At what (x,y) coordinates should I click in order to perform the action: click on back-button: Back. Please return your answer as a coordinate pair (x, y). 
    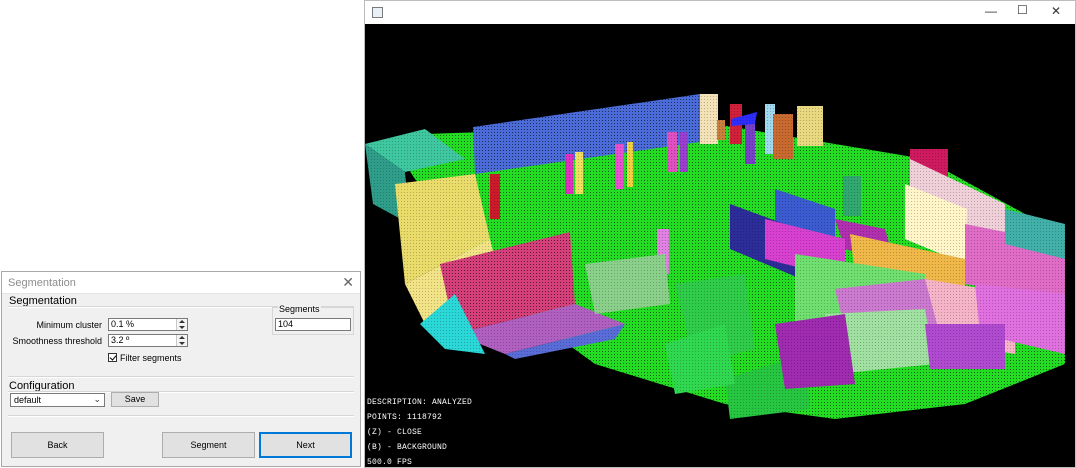
    Looking at the image, I should click on (57, 445).